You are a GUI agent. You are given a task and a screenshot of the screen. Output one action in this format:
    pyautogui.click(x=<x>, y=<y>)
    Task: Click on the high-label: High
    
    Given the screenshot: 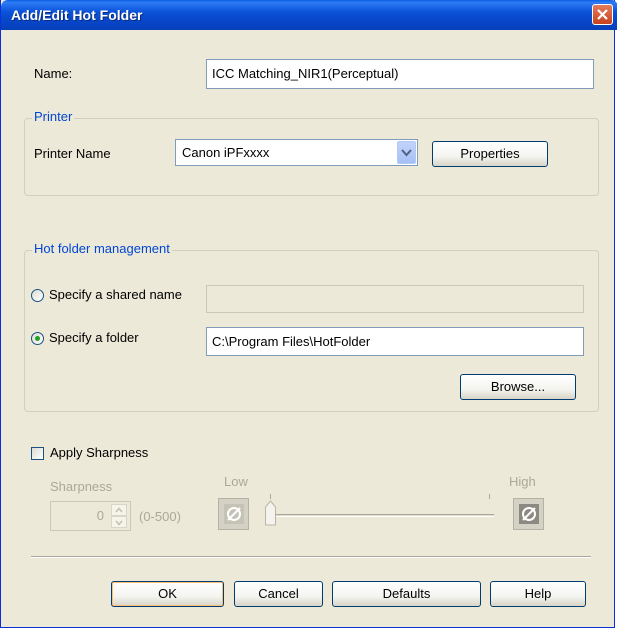 What is the action you would take?
    pyautogui.click(x=522, y=481)
    